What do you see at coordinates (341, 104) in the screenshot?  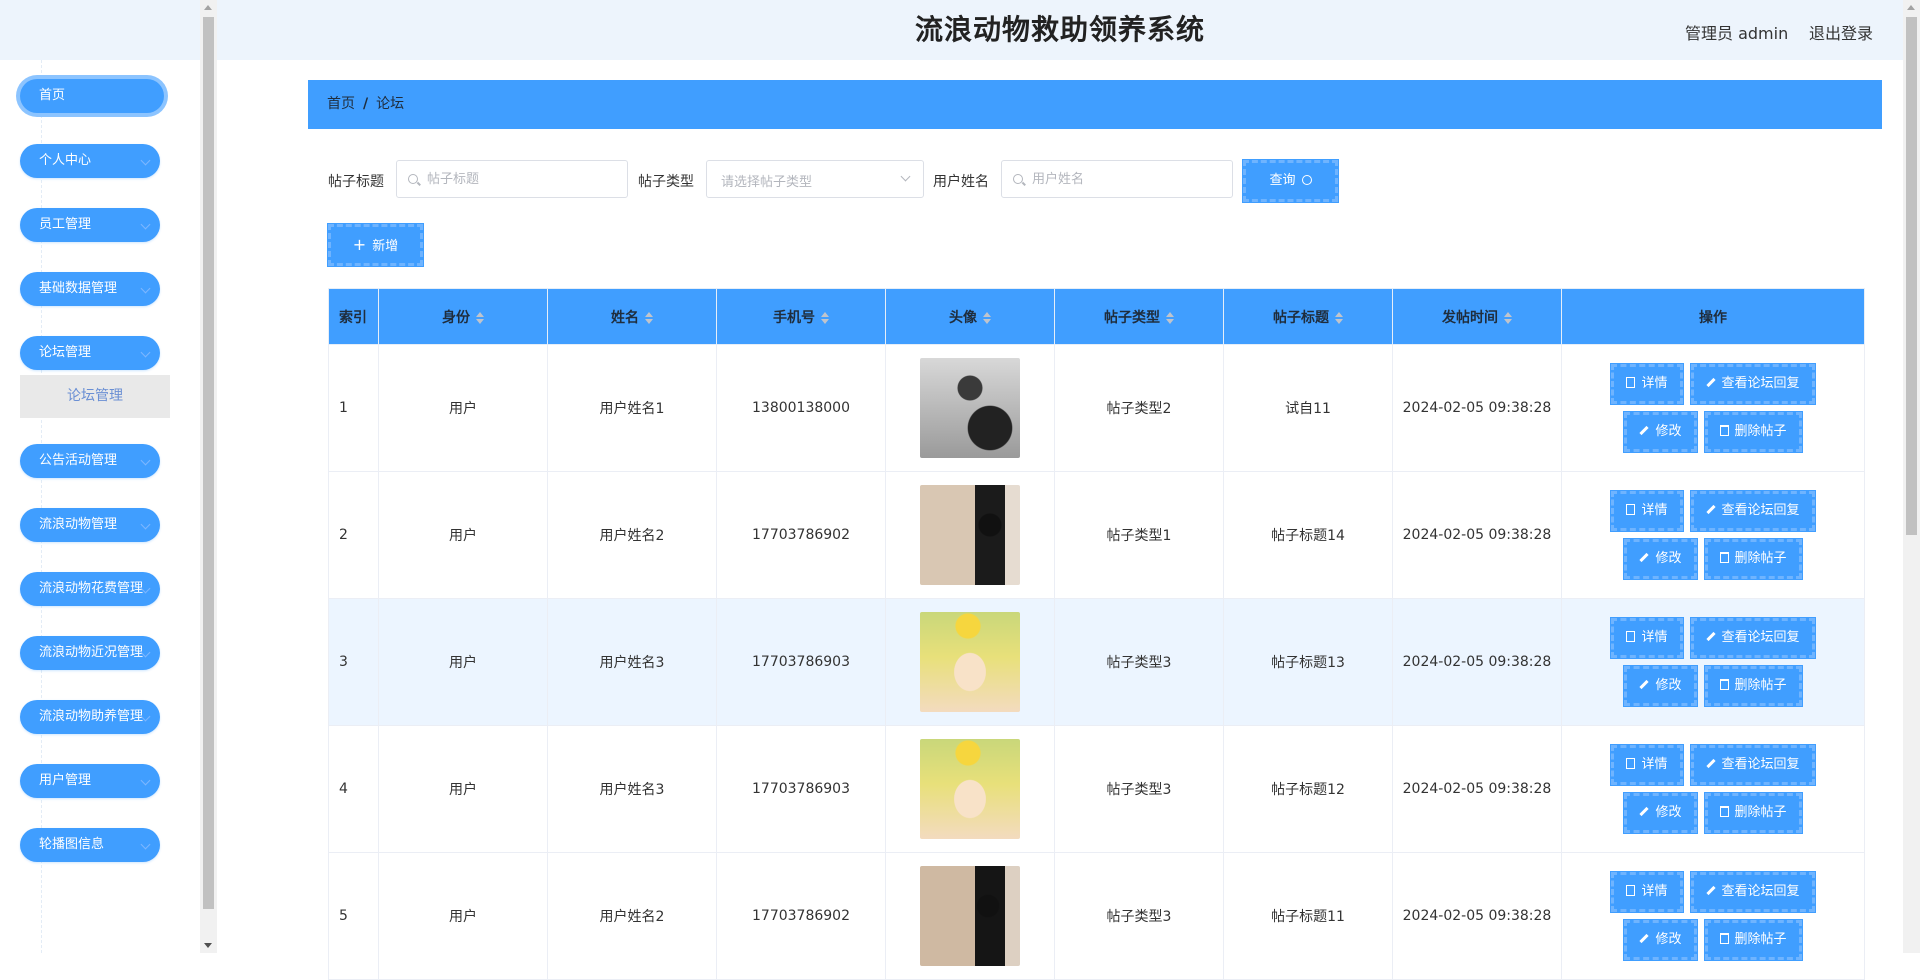 I see `breadcrumb-home: 首页` at bounding box center [341, 104].